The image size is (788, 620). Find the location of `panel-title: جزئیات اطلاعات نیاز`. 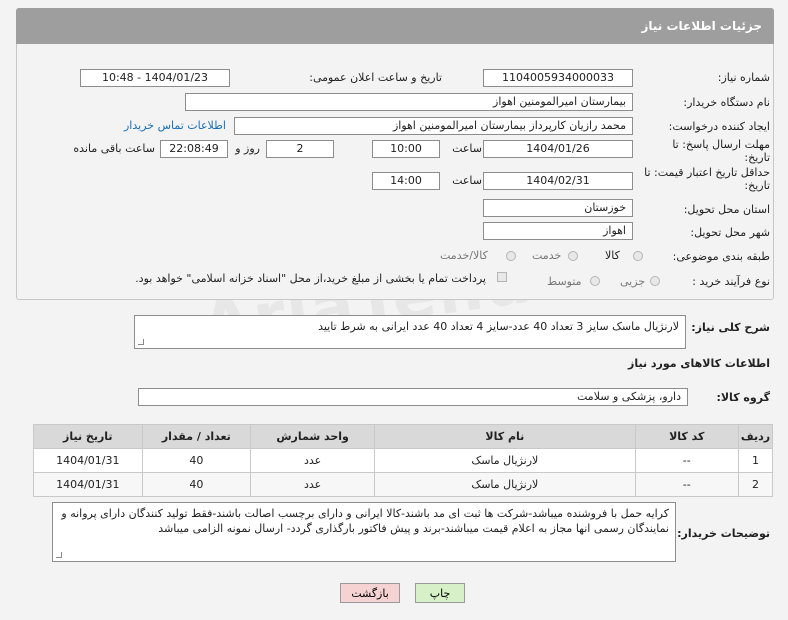

panel-title: جزئیات اطلاعات نیاز is located at coordinates (701, 26).